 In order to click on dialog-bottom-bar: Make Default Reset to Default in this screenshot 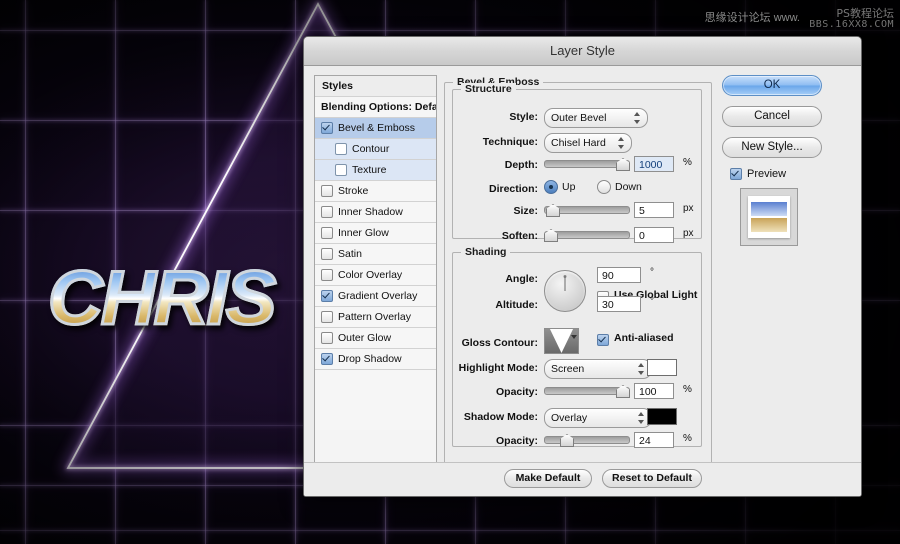, I will do `click(582, 479)`.